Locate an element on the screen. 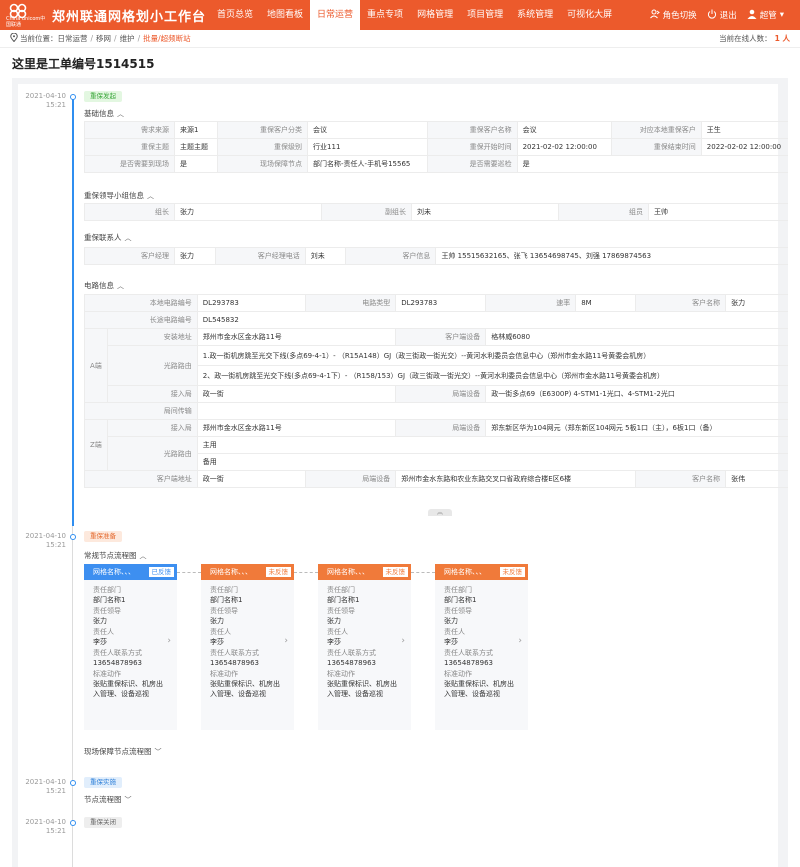 The image size is (800, 867). nav-item: 可视化大屏 is located at coordinates (589, 15).